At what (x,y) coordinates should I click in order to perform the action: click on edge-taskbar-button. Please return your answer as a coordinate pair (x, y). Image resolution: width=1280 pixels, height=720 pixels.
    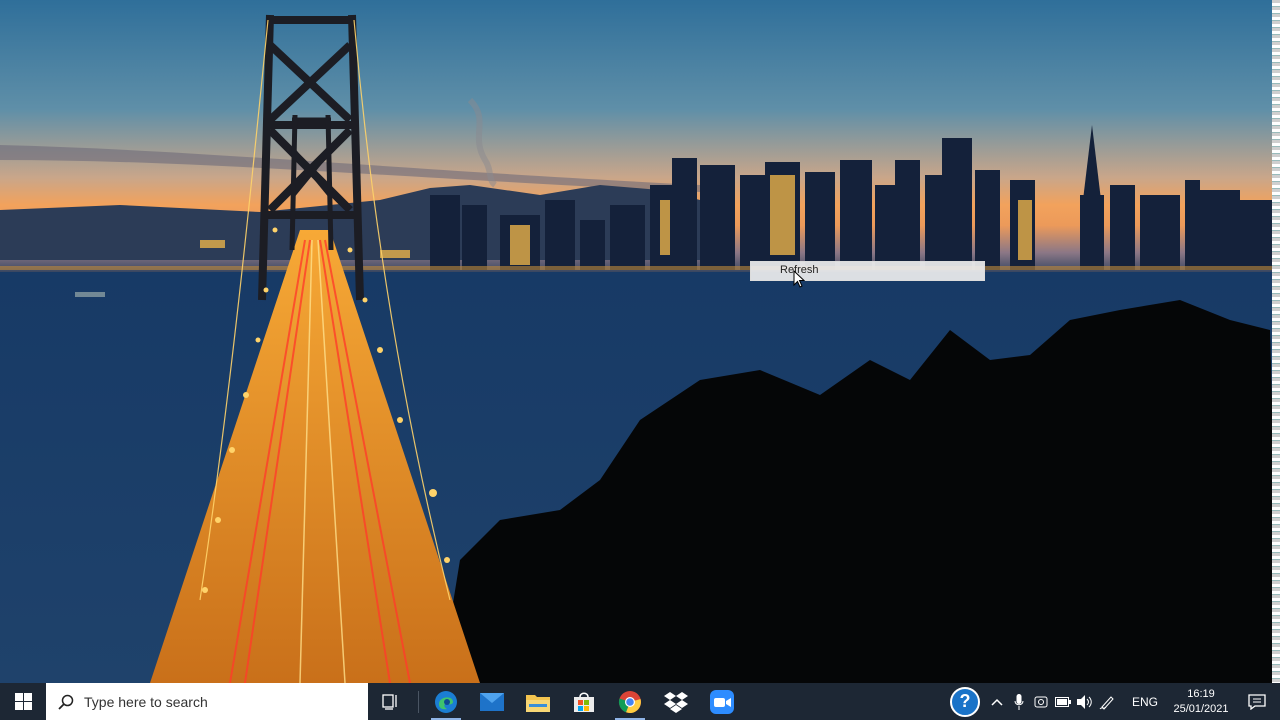
    Looking at the image, I should click on (446, 701).